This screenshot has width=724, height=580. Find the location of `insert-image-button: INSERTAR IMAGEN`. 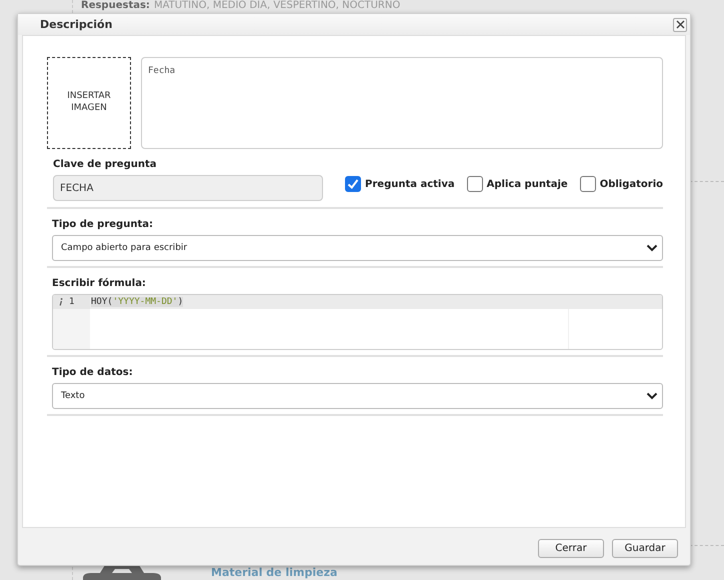

insert-image-button: INSERTAR IMAGEN is located at coordinates (89, 103).